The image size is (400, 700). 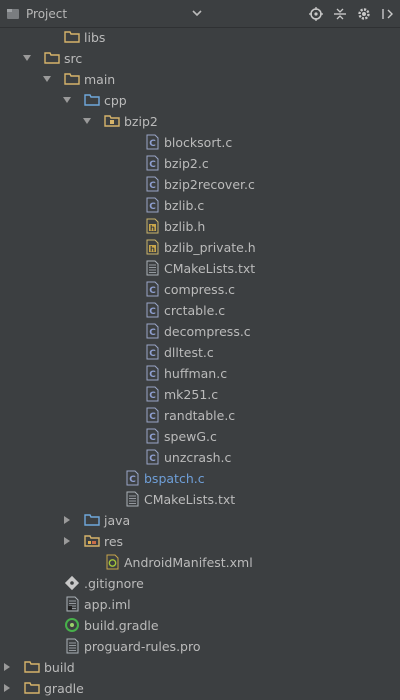 I want to click on locate-file-icon, so click(x=316, y=14).